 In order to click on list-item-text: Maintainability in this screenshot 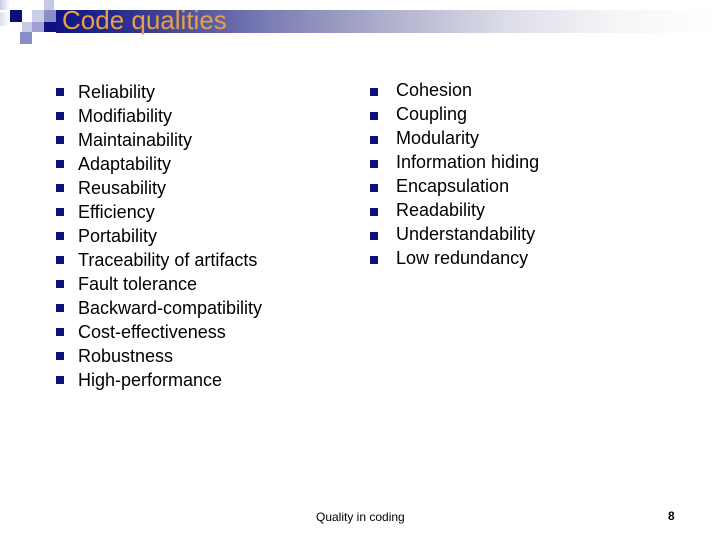, I will do `click(135, 140)`.